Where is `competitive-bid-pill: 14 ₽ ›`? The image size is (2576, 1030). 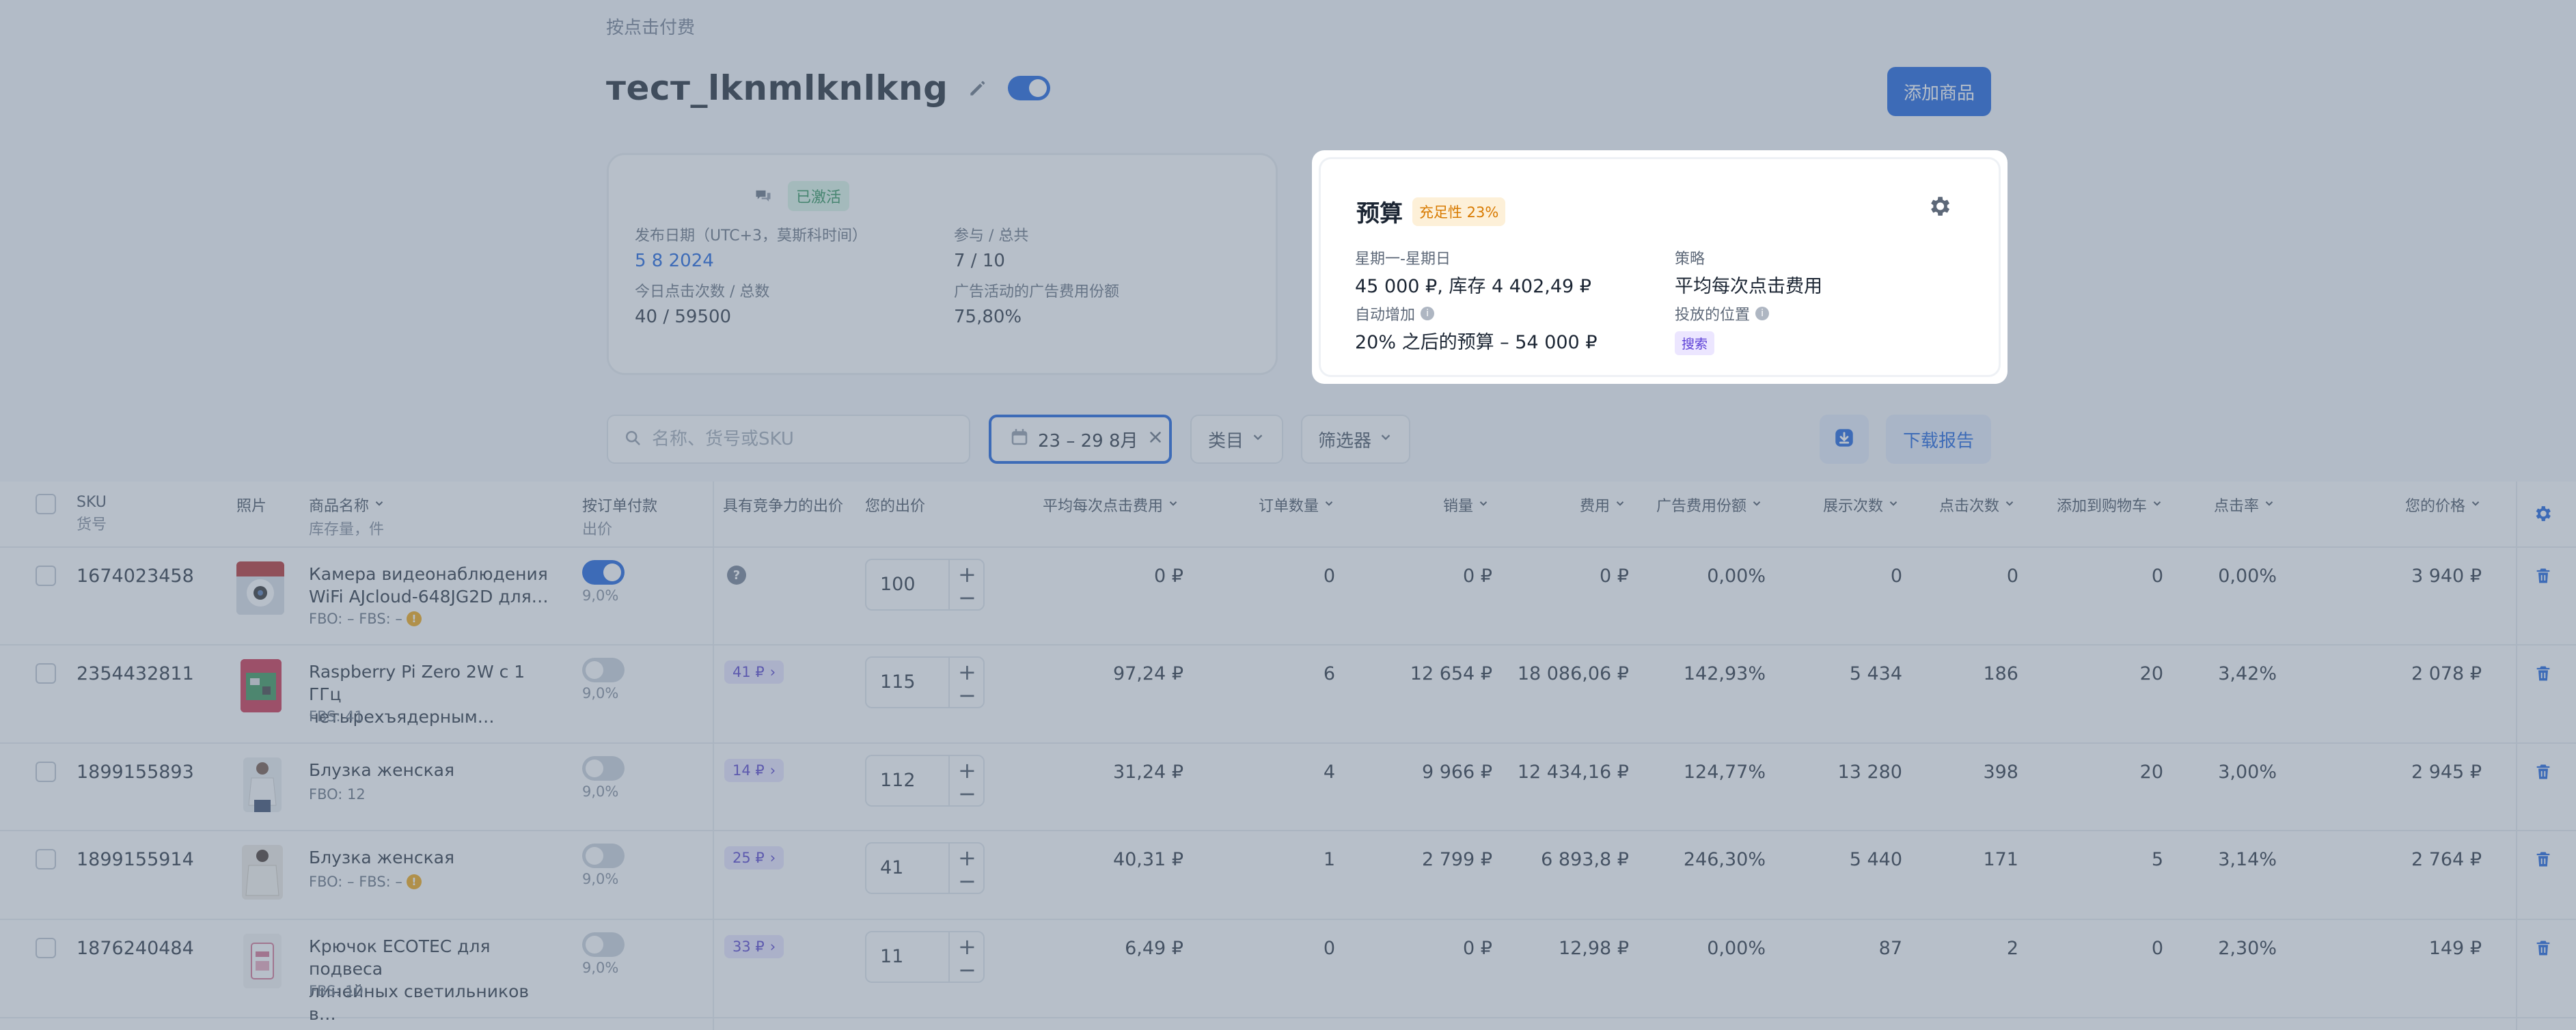 competitive-bid-pill: 14 ₽ › is located at coordinates (754, 770).